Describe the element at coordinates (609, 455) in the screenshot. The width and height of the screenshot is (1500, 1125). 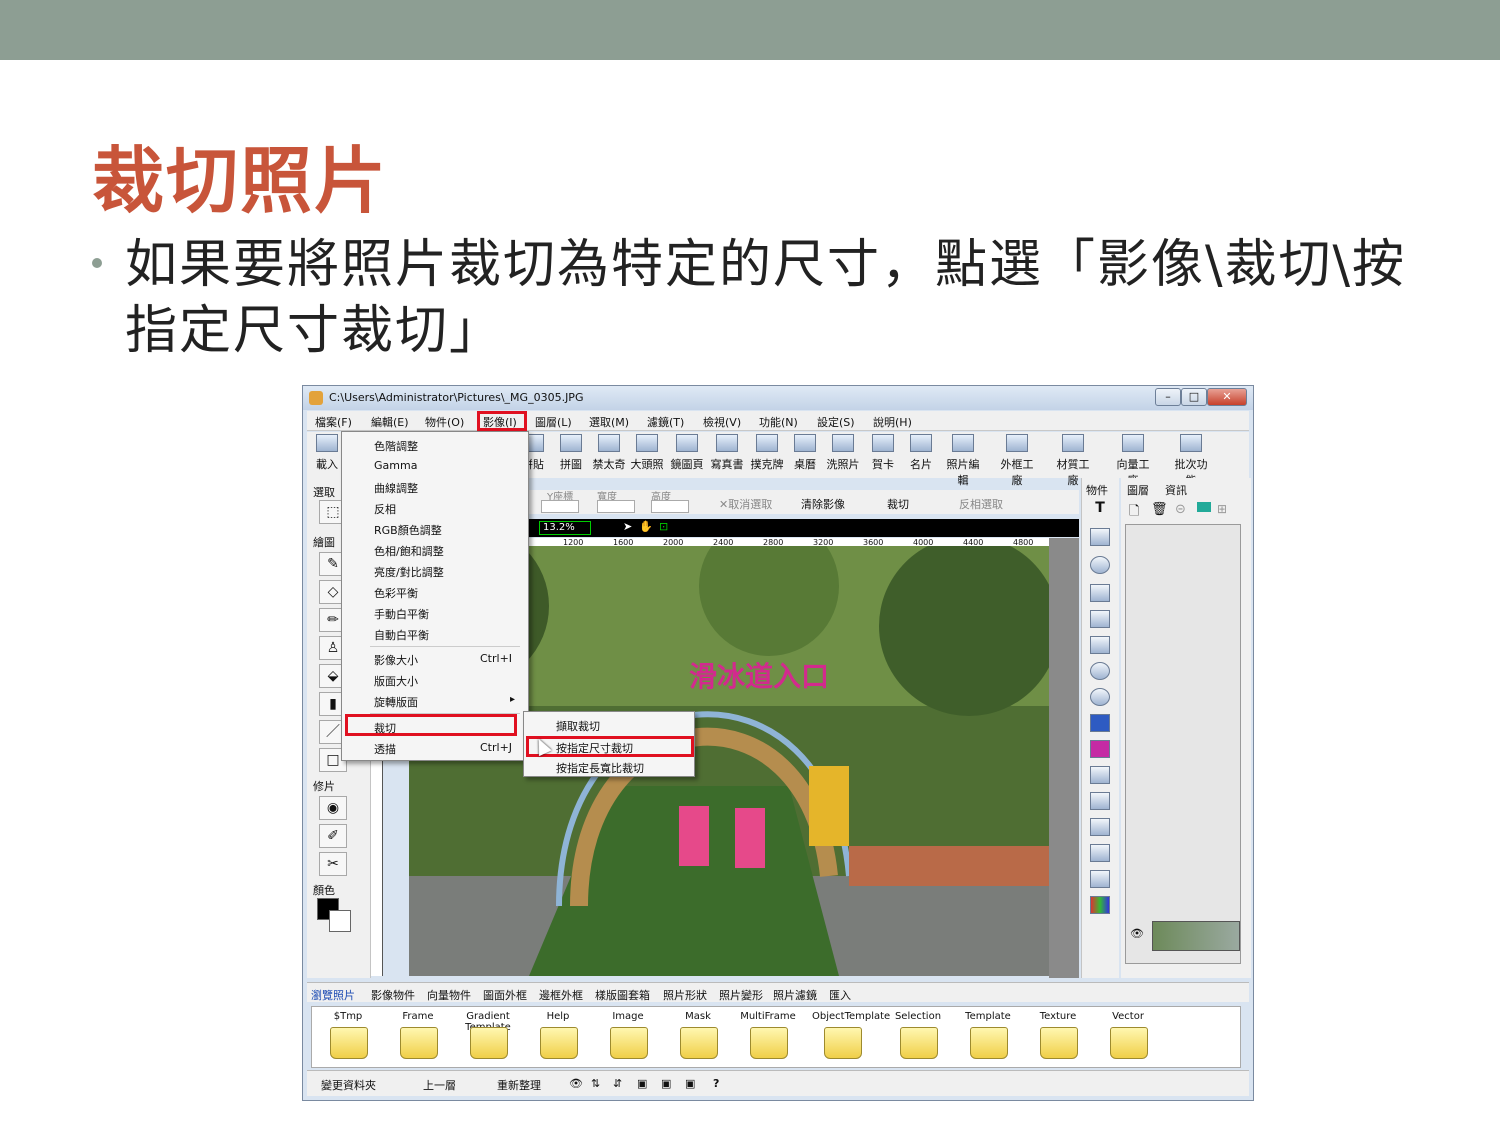
I see `tool-montage: 禁太奇` at that location.